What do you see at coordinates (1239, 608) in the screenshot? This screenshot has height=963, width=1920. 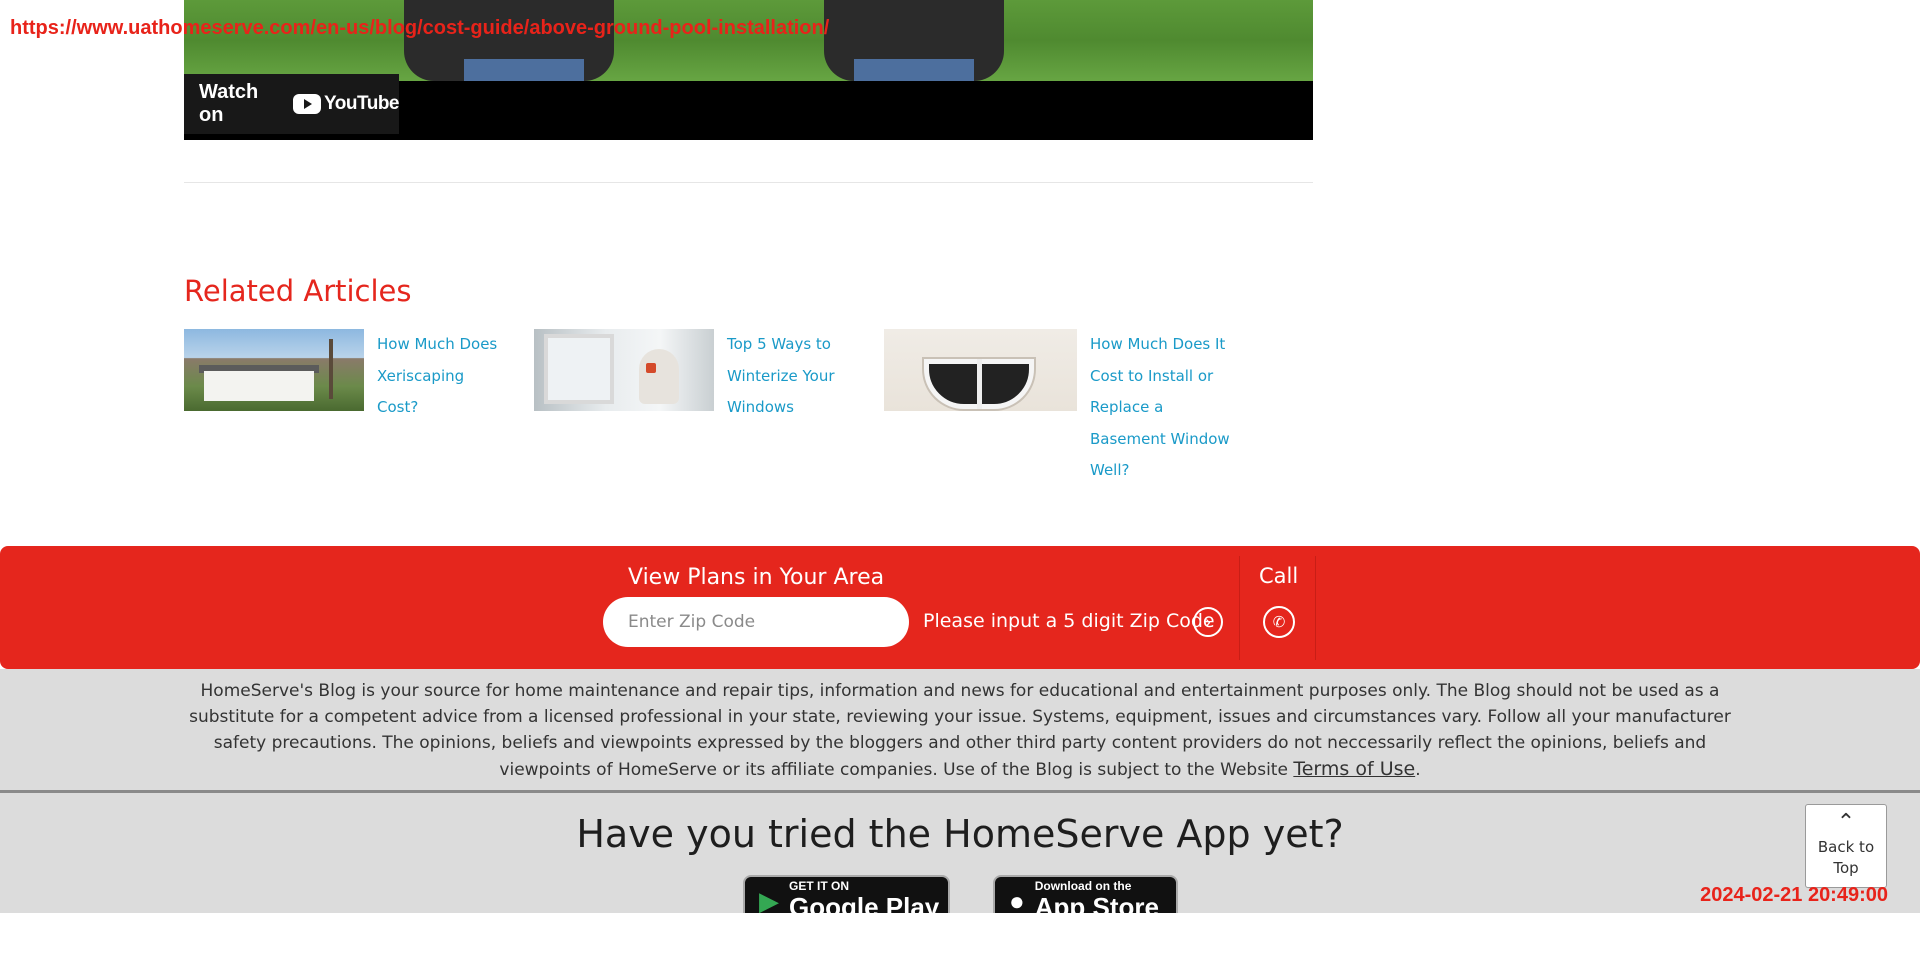 I see `call-divider-left` at bounding box center [1239, 608].